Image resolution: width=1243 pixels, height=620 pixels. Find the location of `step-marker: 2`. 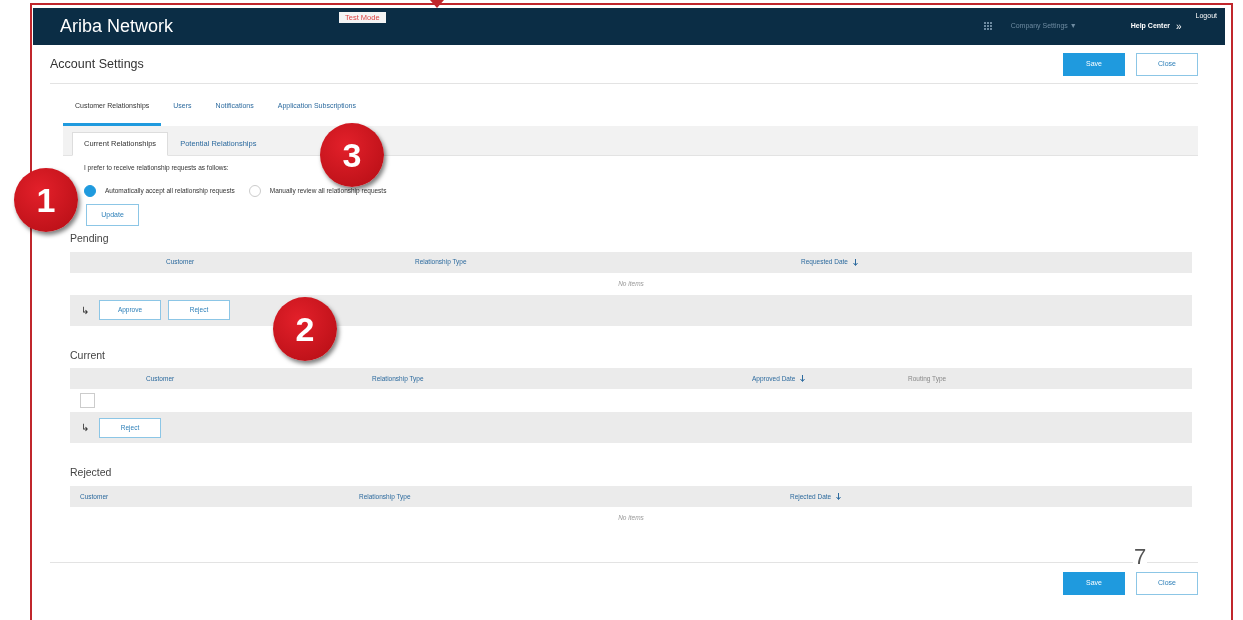

step-marker: 2 is located at coordinates (305, 329).